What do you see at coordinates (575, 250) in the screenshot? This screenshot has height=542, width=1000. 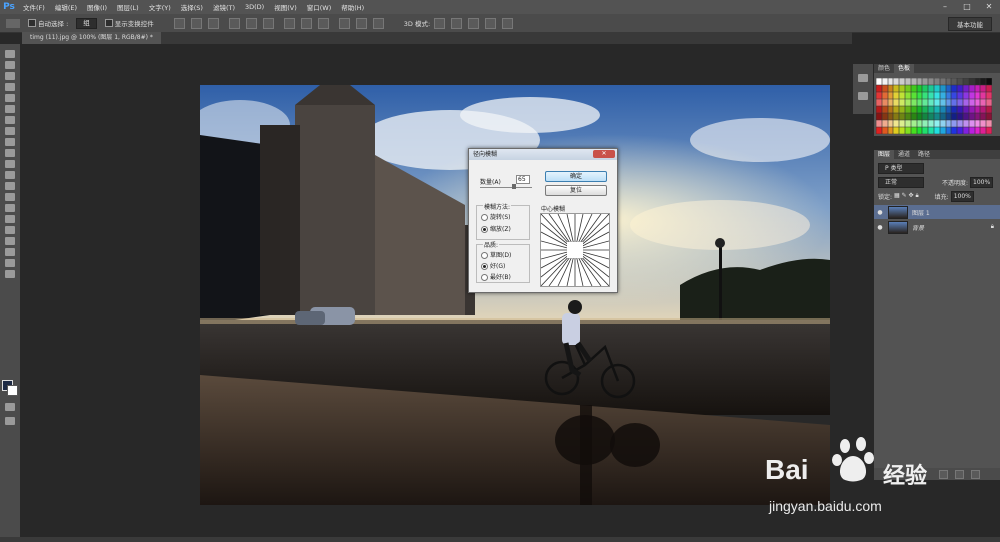 I see `blur-center-preview` at bounding box center [575, 250].